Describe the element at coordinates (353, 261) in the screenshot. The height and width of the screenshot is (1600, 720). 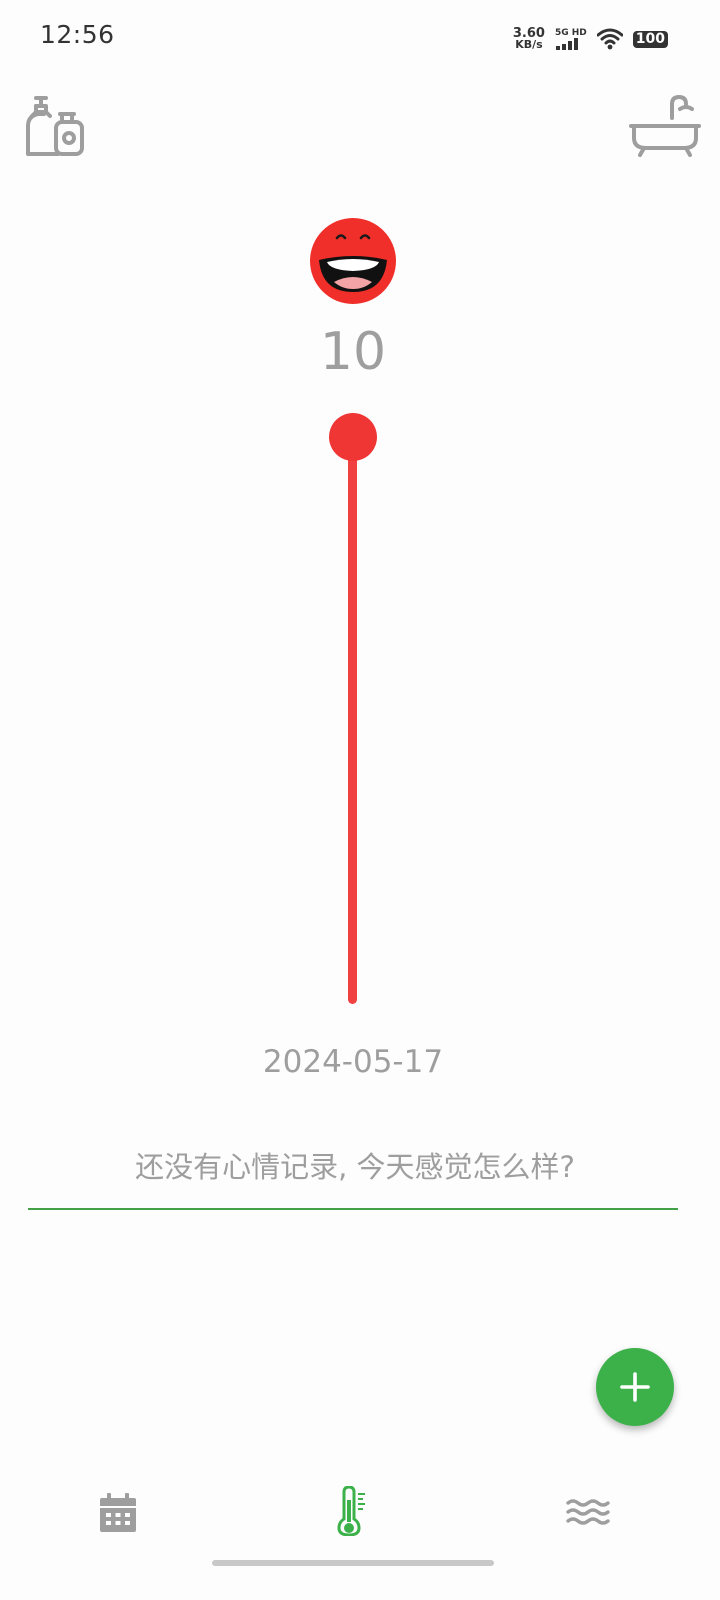
I see `laughing-face-icon` at that location.